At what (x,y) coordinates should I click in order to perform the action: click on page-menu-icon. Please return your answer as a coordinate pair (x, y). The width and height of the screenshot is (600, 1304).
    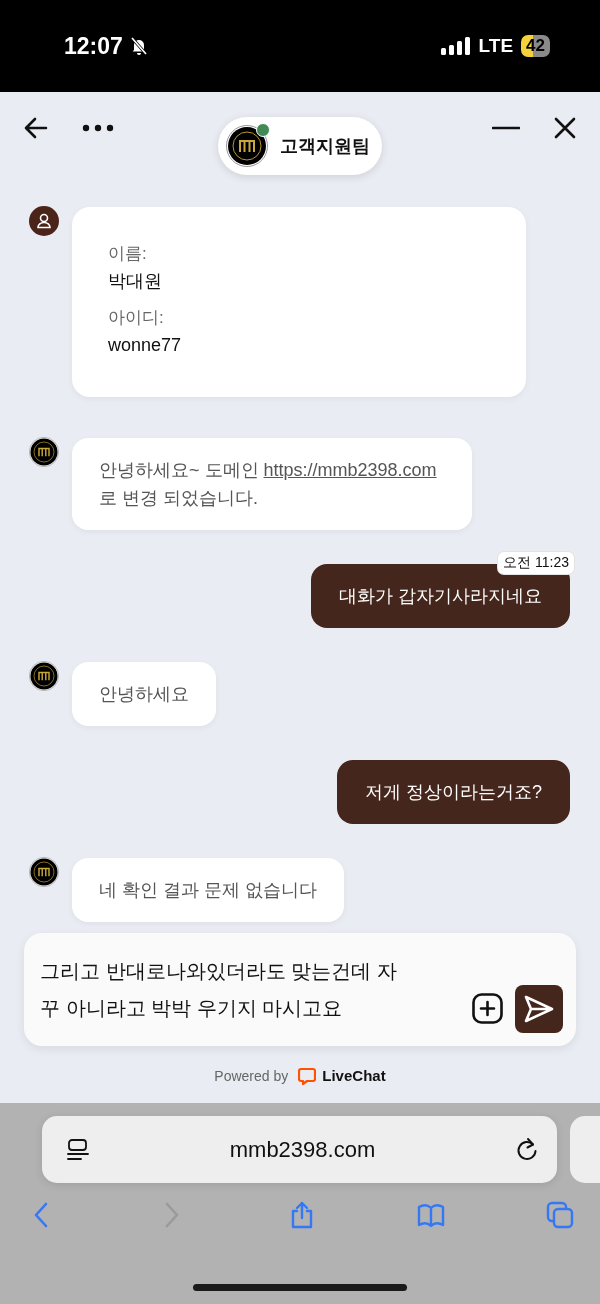
    Looking at the image, I should click on (78, 1149).